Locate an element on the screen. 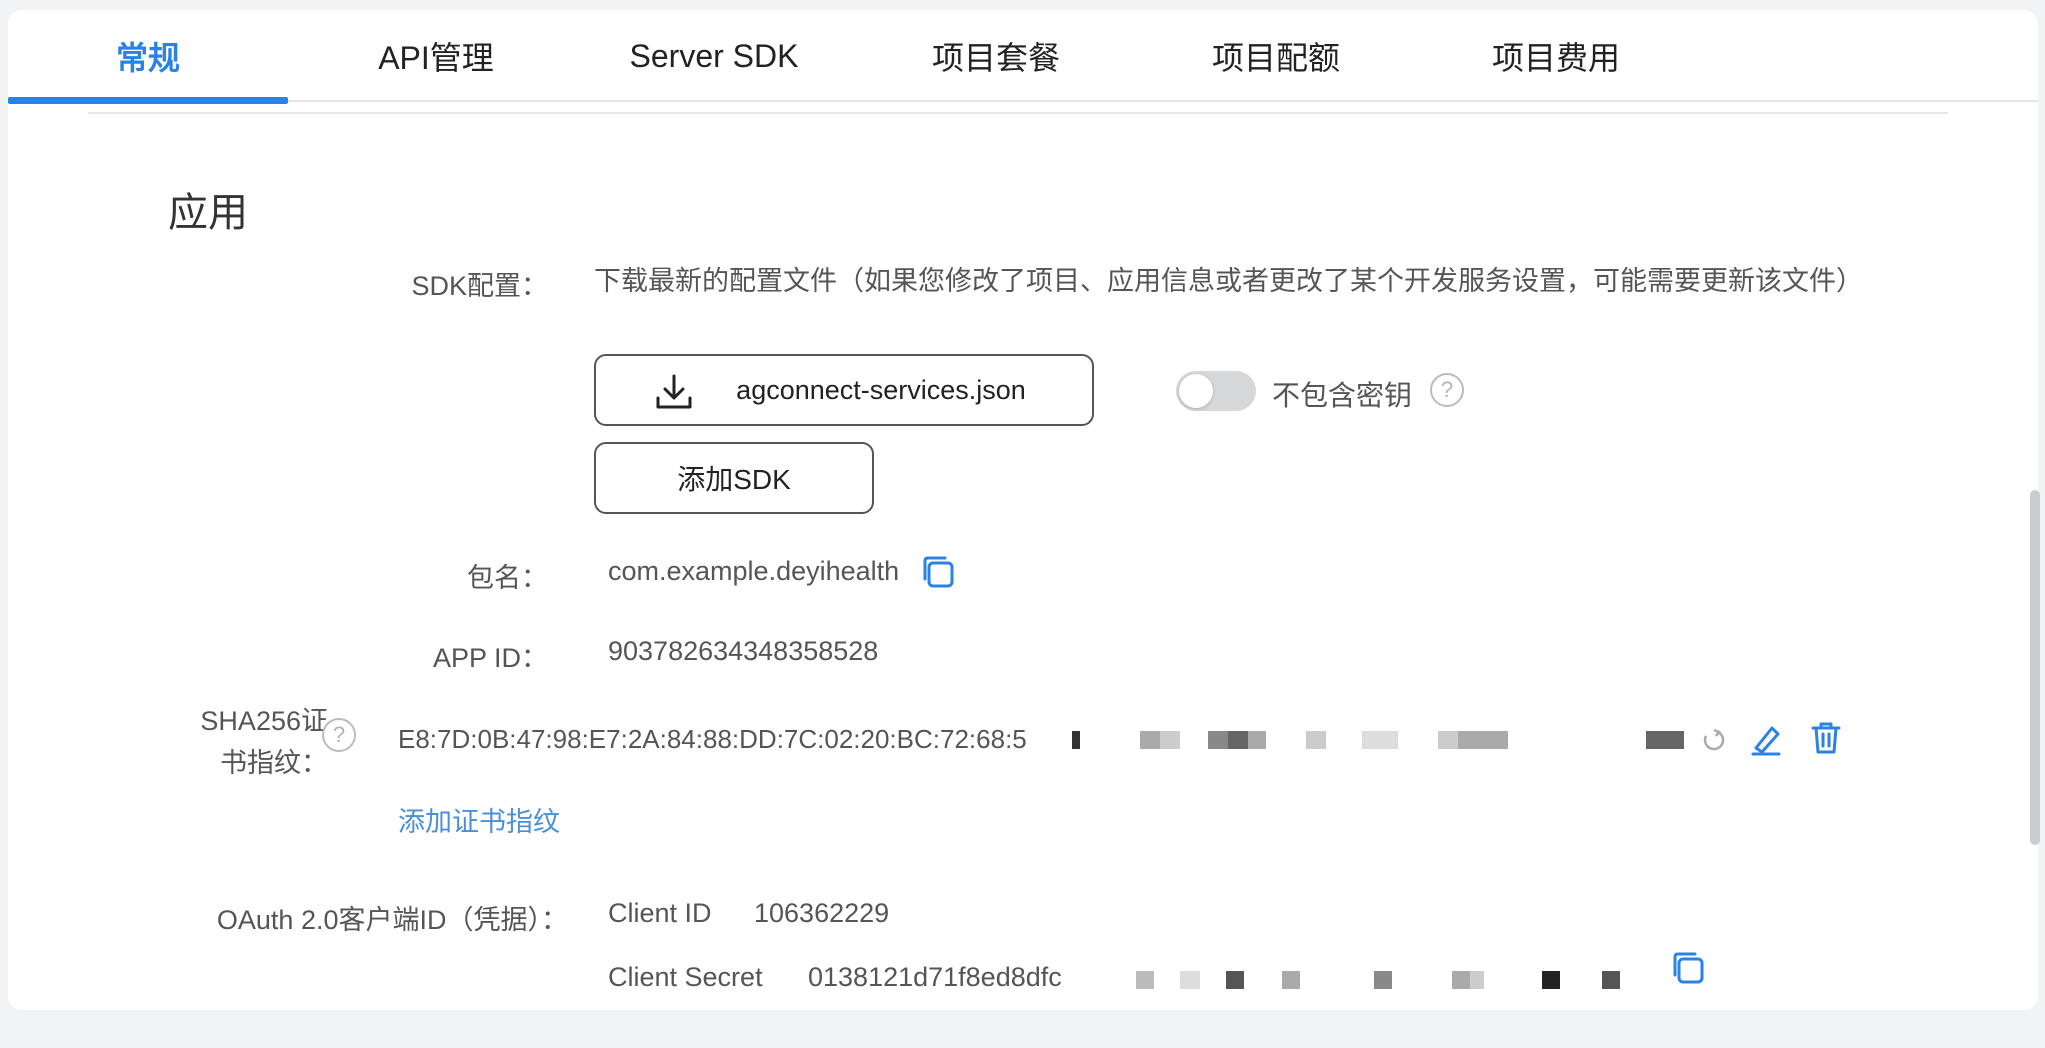 The width and height of the screenshot is (2045, 1048). sha256-label-line2: 书指纹： is located at coordinates (274, 763).